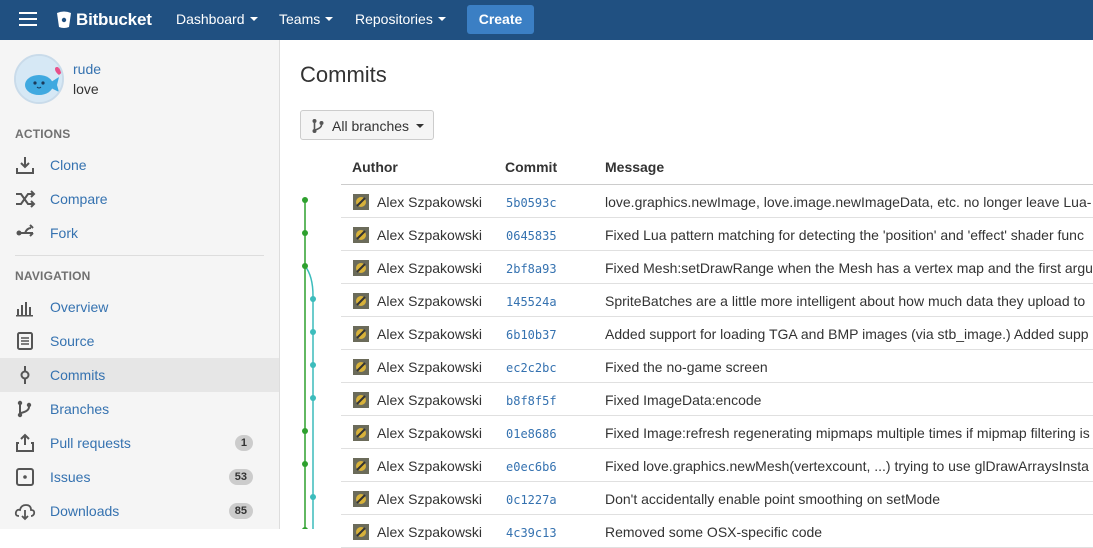  I want to click on document-icon, so click(25, 341).